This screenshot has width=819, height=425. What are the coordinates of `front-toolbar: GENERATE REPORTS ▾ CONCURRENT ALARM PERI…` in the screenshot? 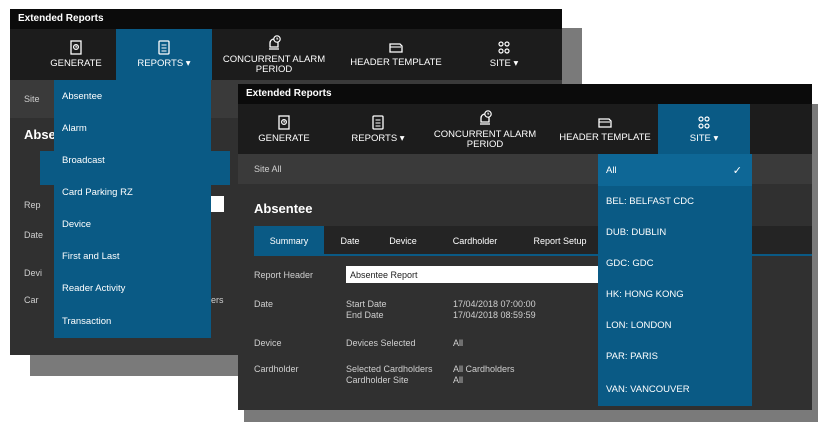 It's located at (525, 129).